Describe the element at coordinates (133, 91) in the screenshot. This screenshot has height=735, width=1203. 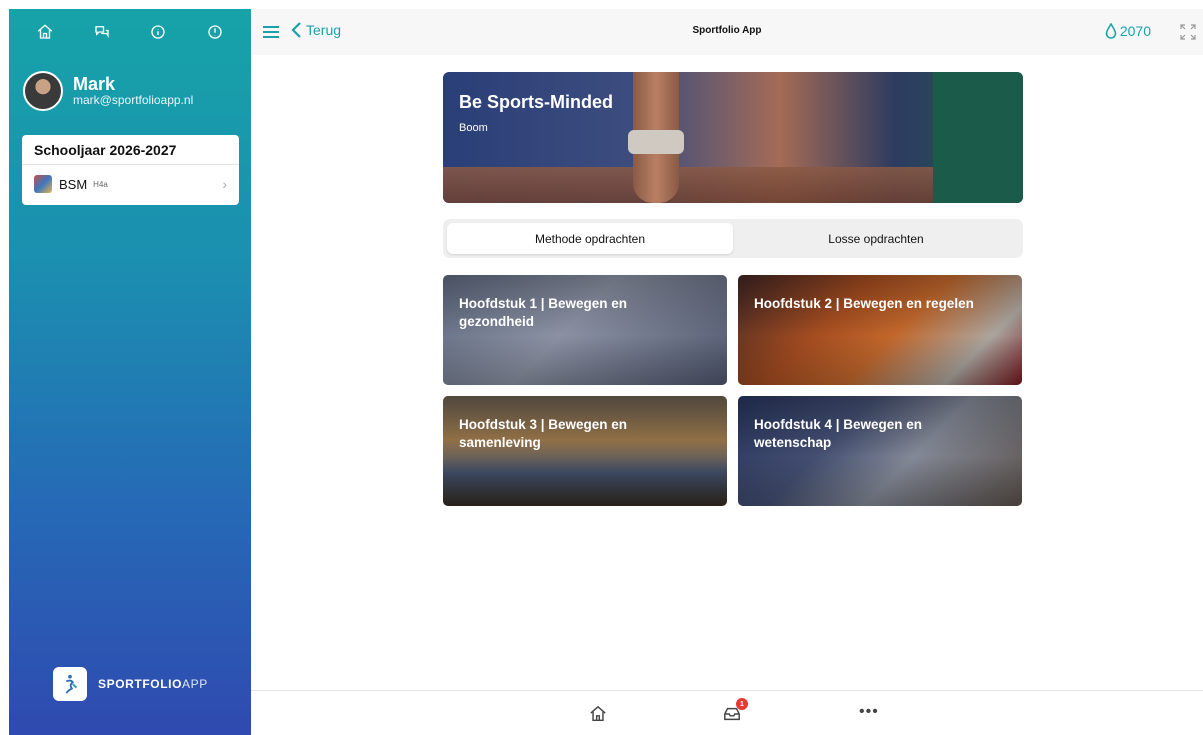
I see `profile-text: Mark mark@sportfolioapp.nl` at that location.